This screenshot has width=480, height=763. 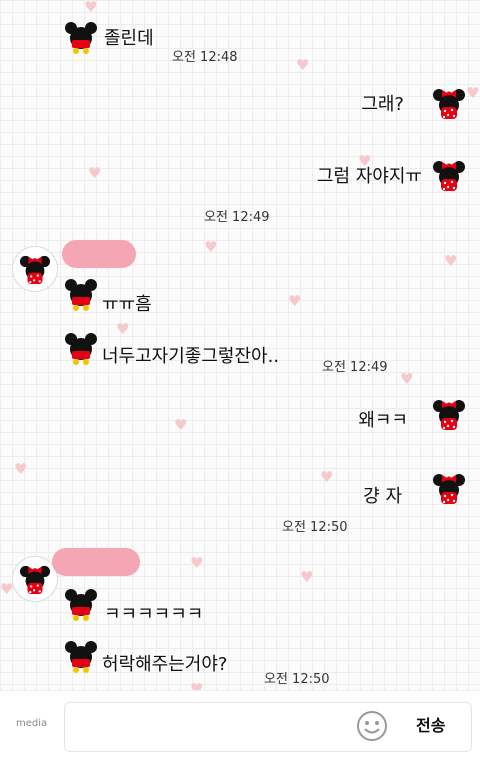 I want to click on message-input, so click(x=268, y=727).